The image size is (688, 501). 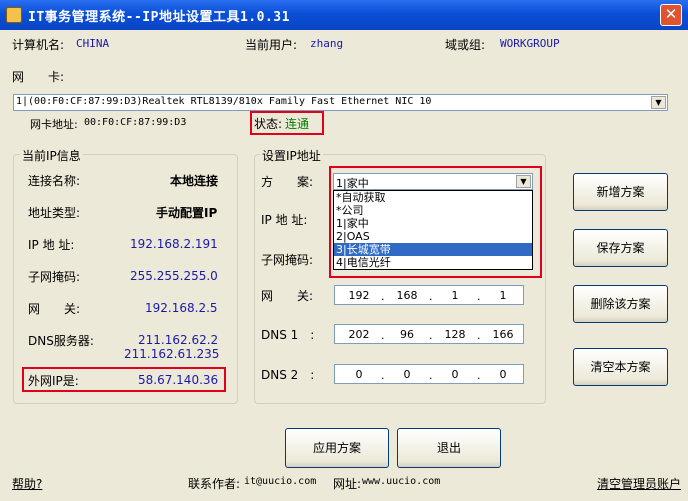 What do you see at coordinates (455, 295) in the screenshot?
I see `gateway-octet-3: 1` at bounding box center [455, 295].